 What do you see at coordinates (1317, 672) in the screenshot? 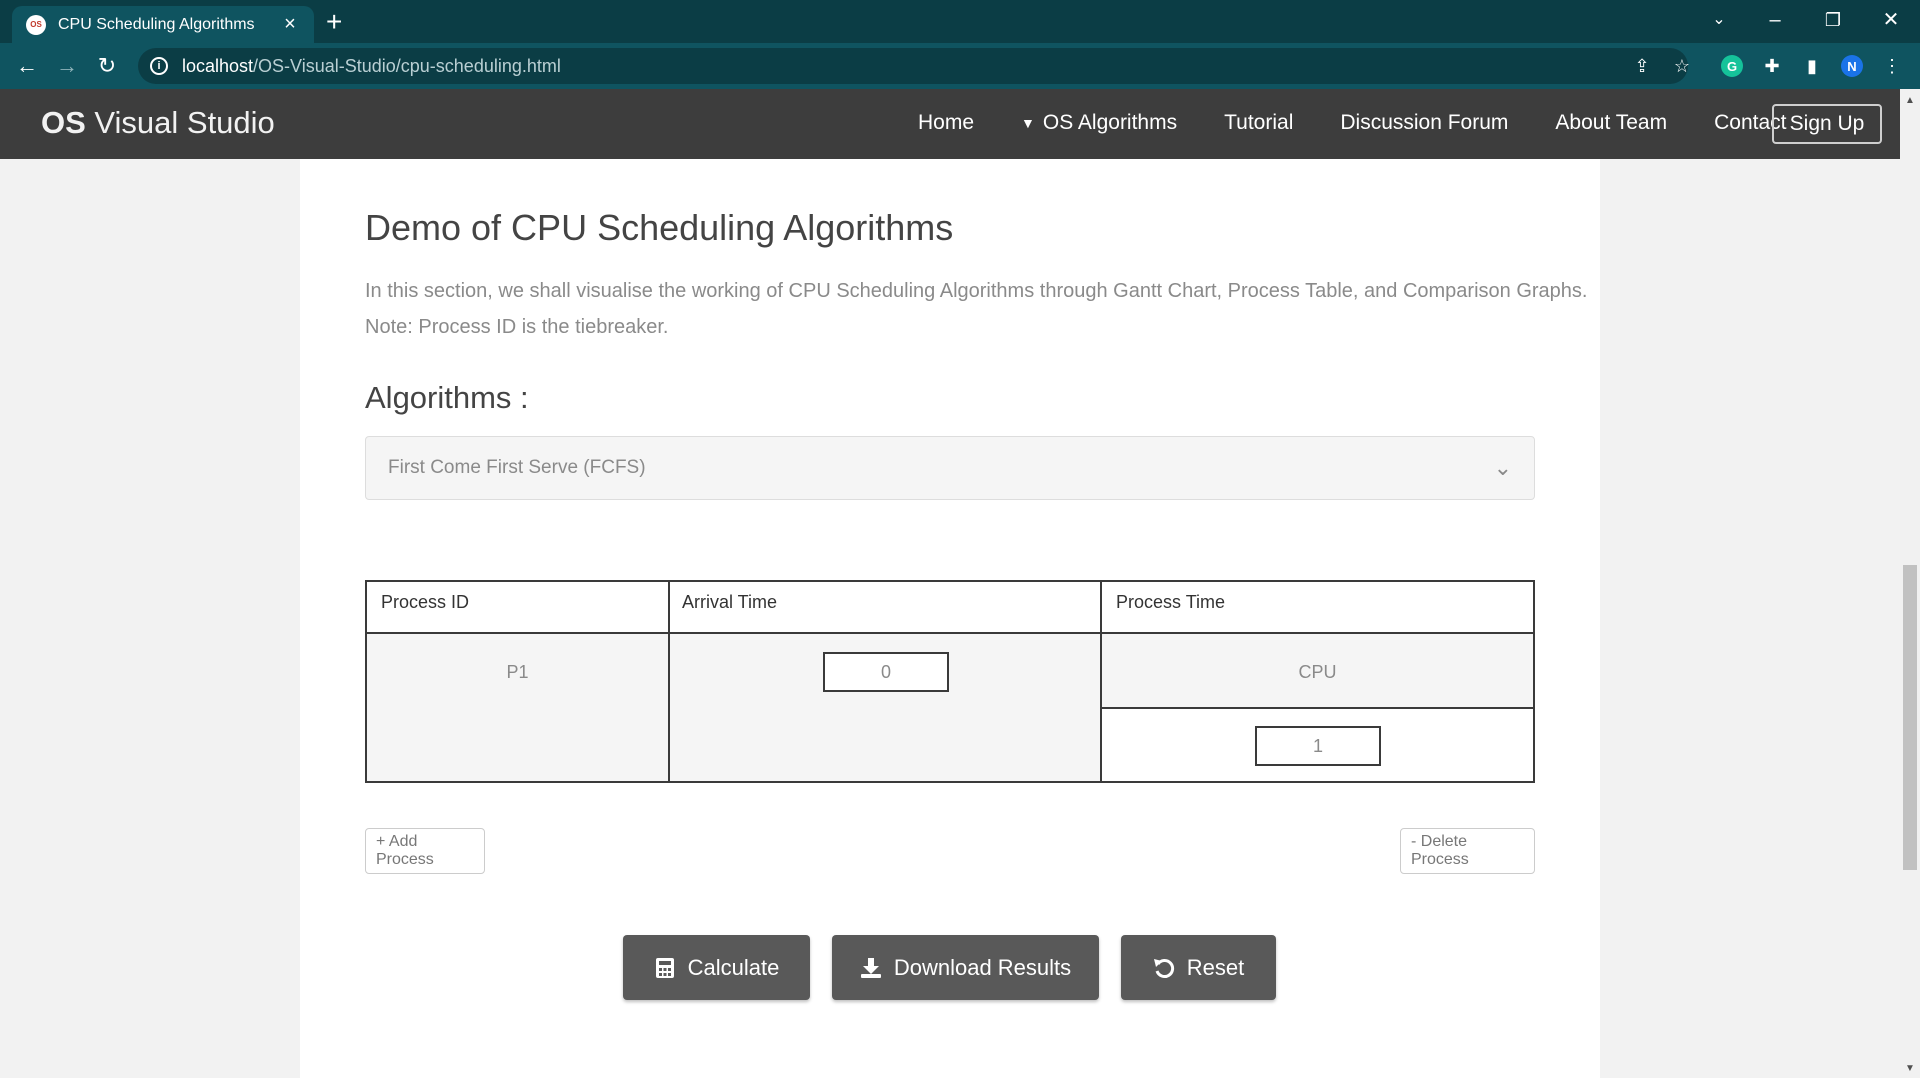
I see `cpu-label: CPU` at bounding box center [1317, 672].